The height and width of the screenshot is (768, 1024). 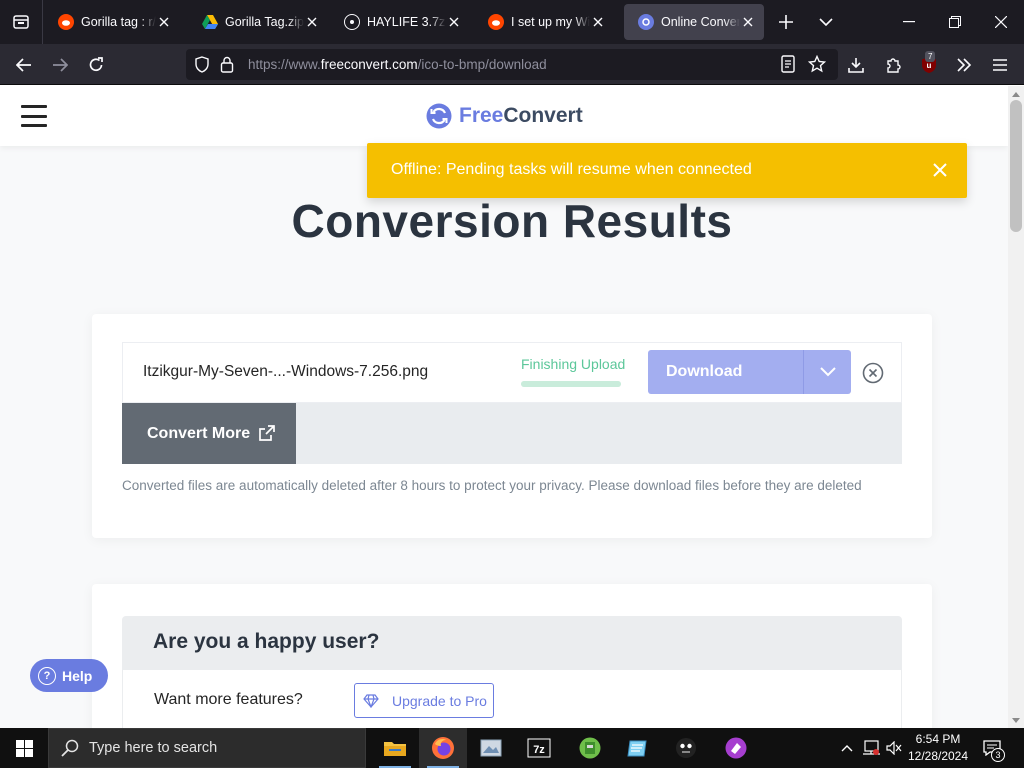 I want to click on help-label: Help, so click(x=77, y=675).